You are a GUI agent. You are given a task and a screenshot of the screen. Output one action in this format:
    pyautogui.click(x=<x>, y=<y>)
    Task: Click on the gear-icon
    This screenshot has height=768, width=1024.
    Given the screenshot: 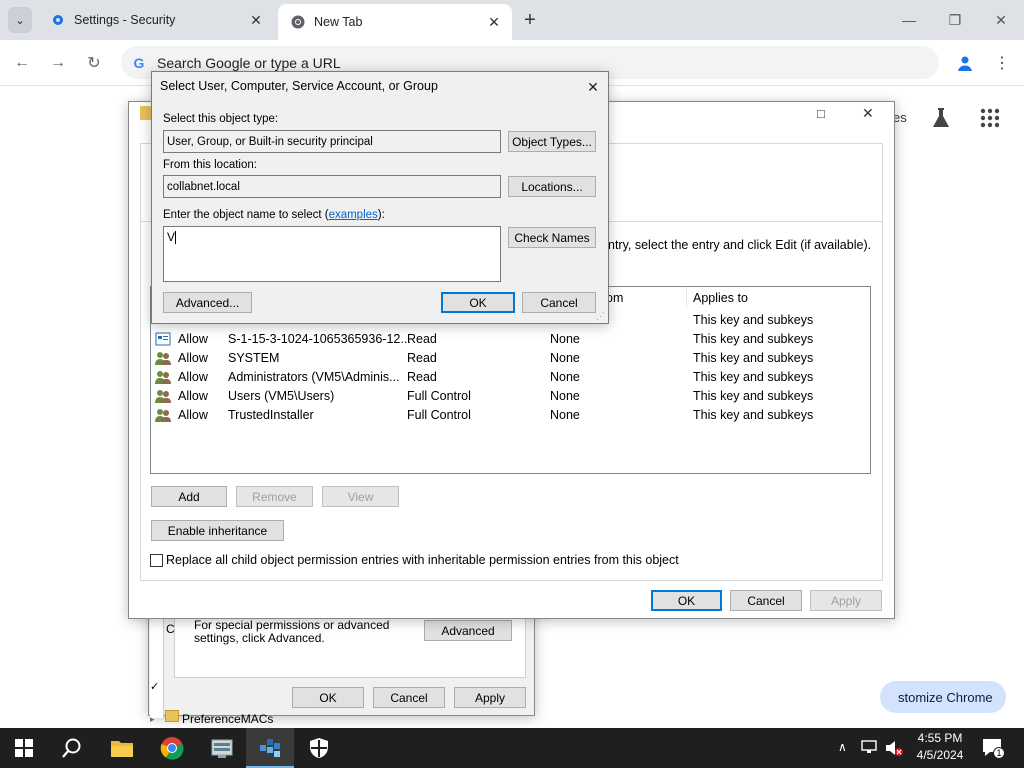 What is the action you would take?
    pyautogui.click(x=58, y=20)
    